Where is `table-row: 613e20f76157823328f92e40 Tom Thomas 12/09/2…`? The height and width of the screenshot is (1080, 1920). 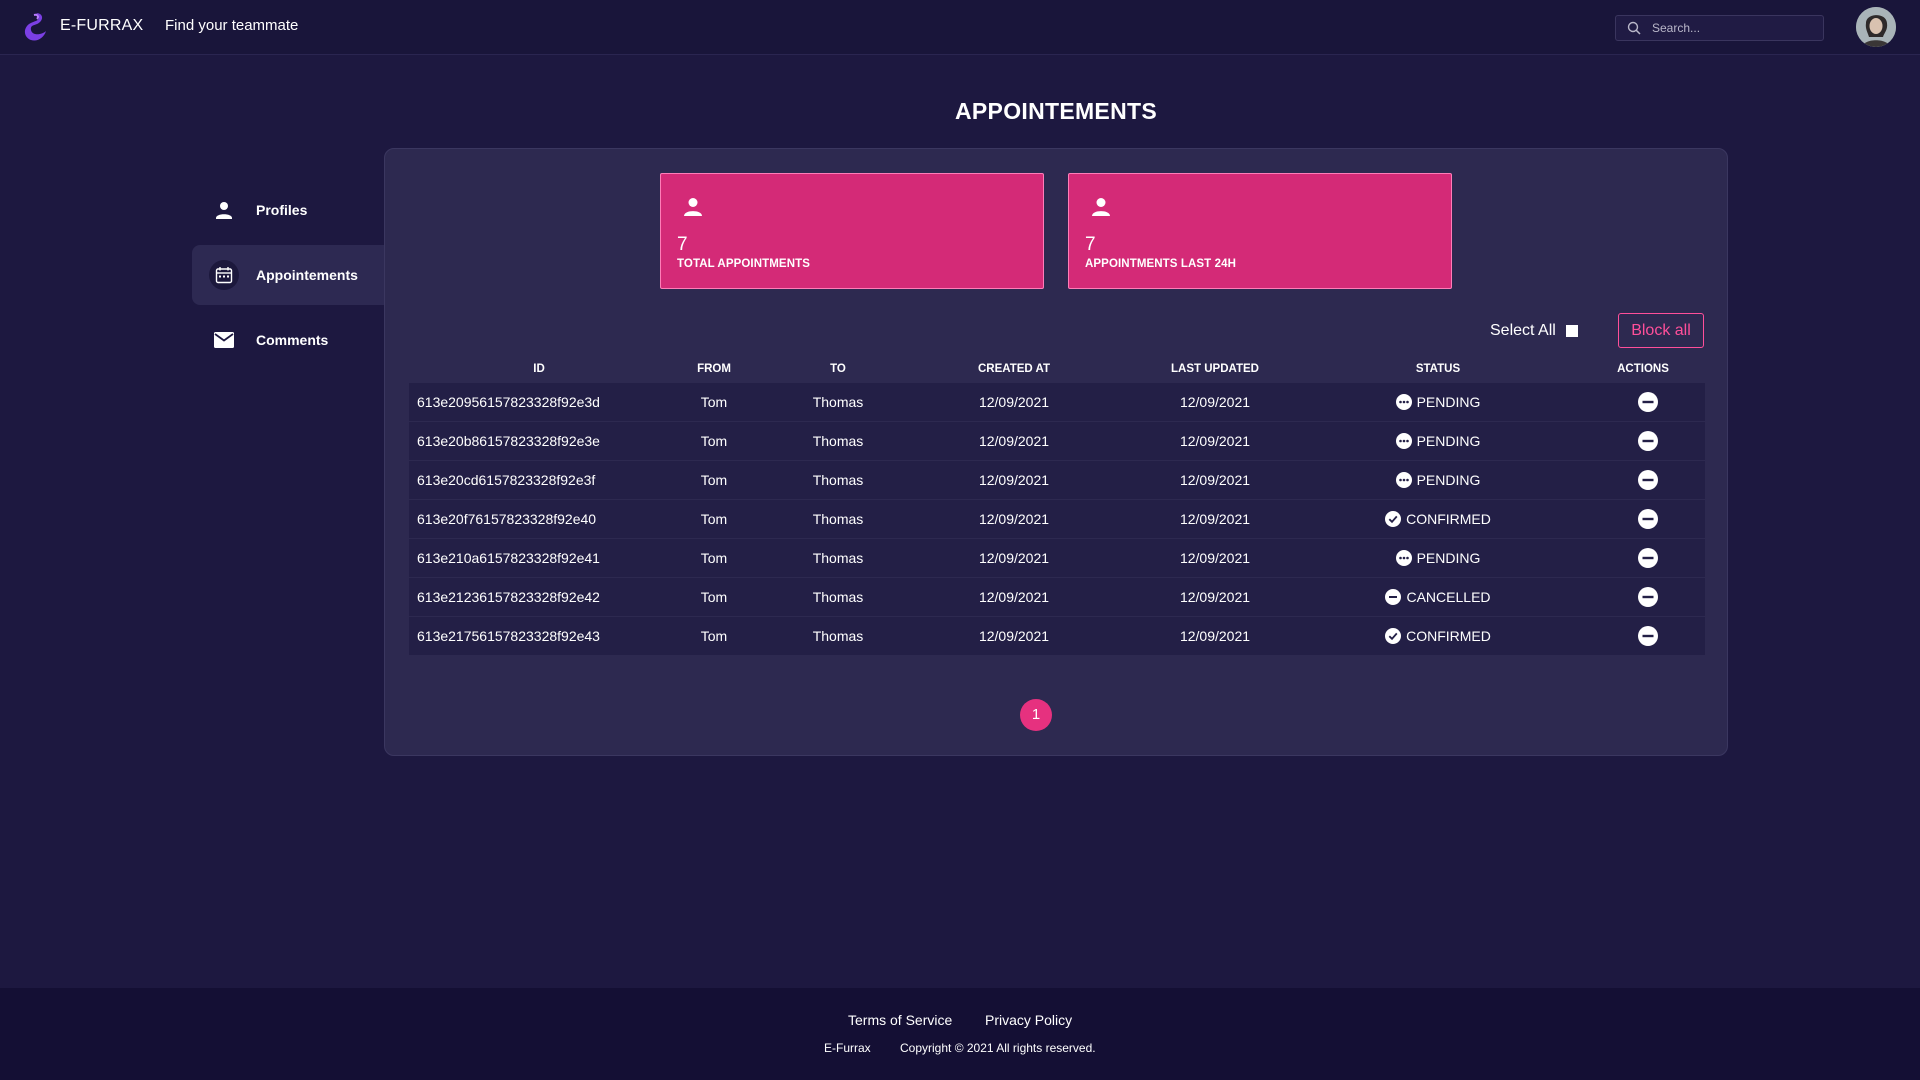 table-row: 613e20f76157823328f92e40 Tom Thomas 12/09/2… is located at coordinates (1057, 519).